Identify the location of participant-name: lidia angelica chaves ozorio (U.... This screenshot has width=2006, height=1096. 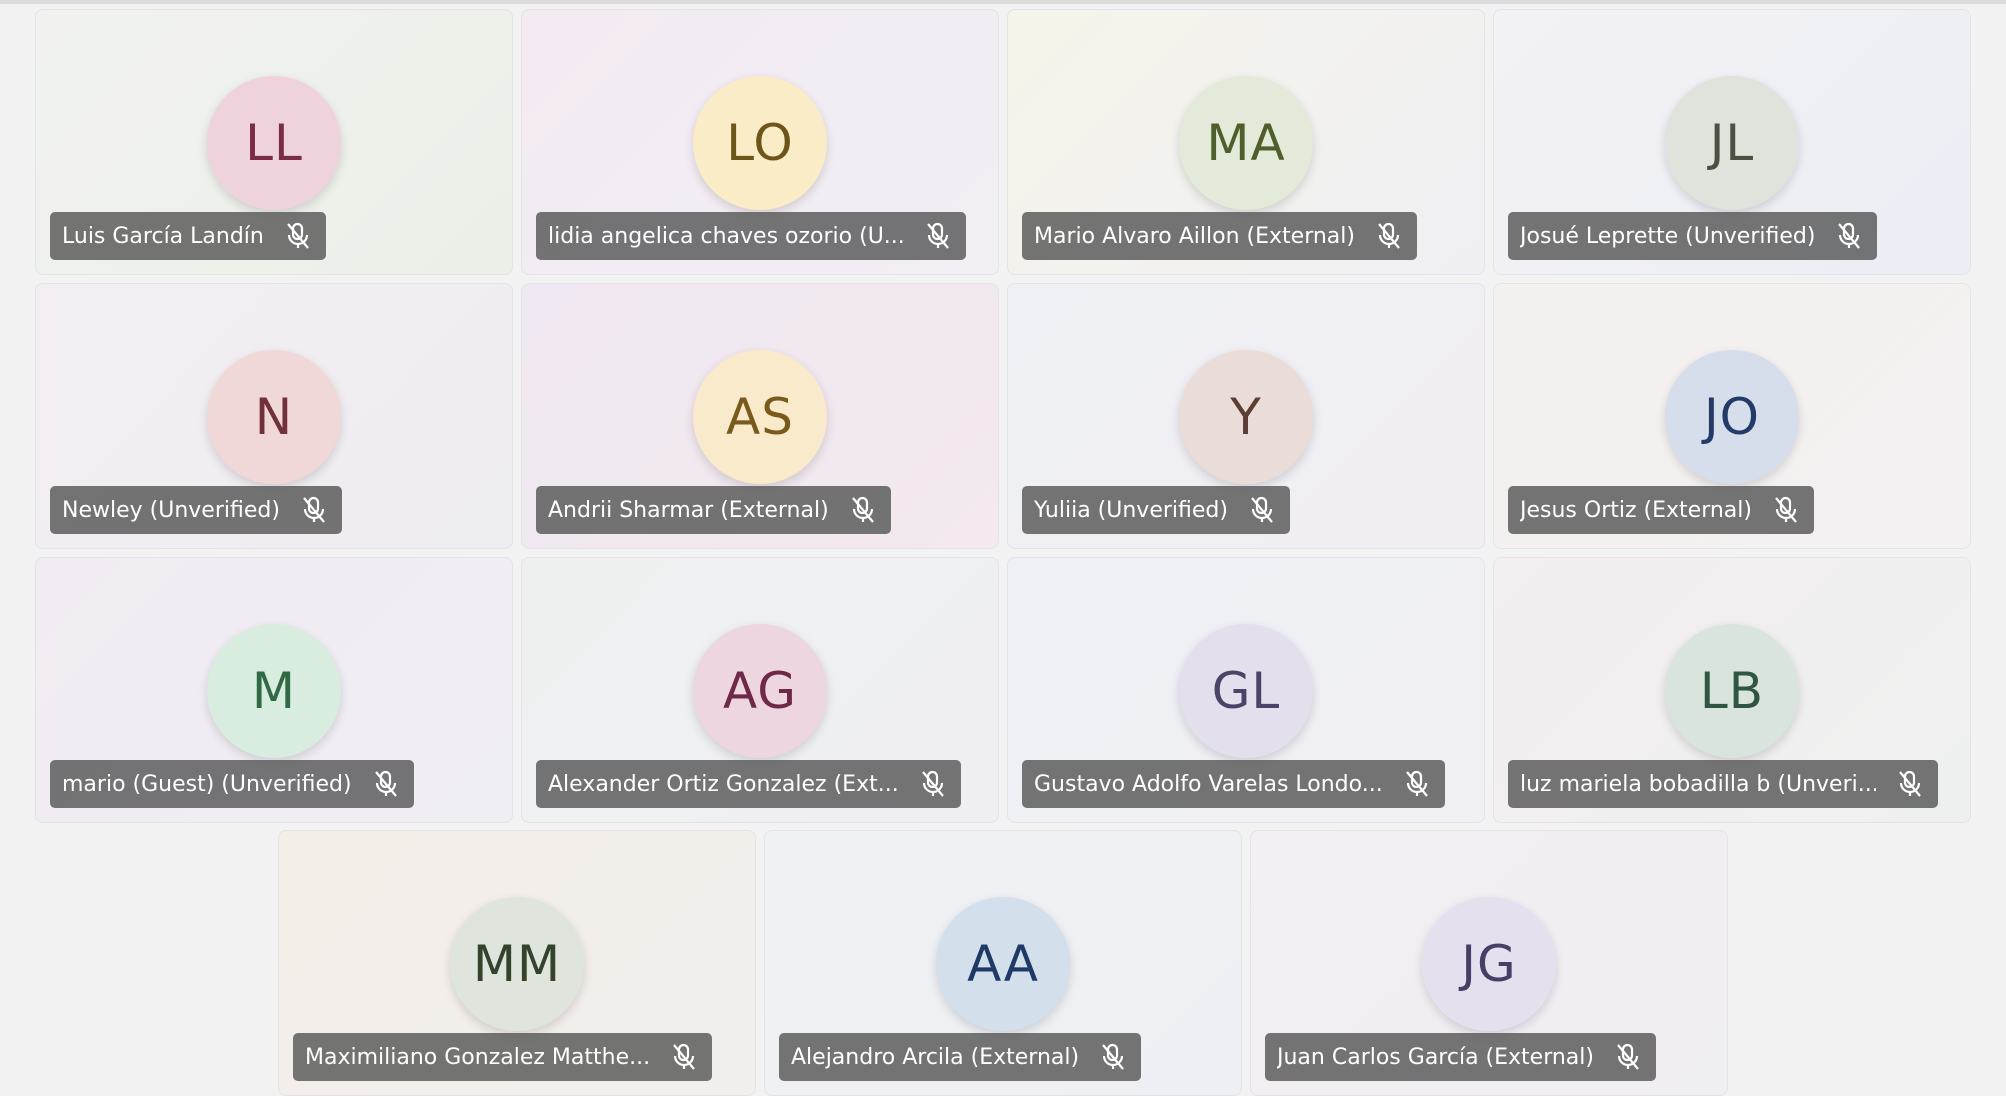
(726, 236).